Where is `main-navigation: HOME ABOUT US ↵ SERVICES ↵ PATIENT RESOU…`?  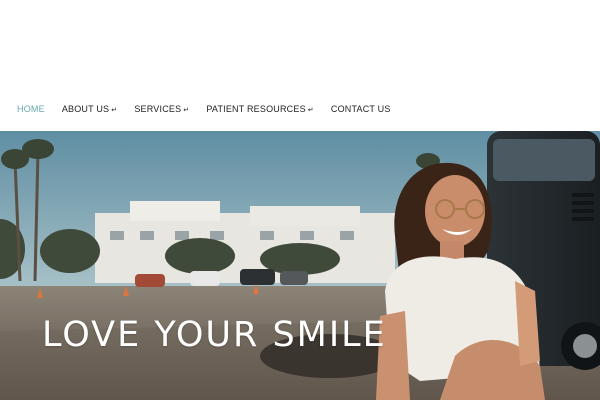 main-navigation: HOME ABOUT US ↵ SERVICES ↵ PATIENT RESOU… is located at coordinates (204, 109).